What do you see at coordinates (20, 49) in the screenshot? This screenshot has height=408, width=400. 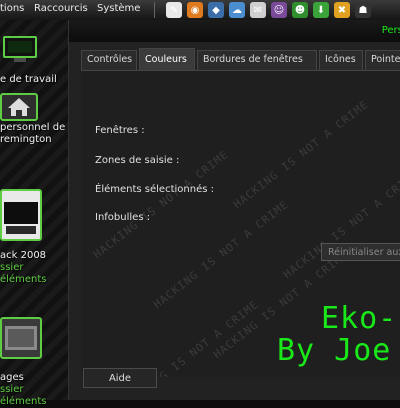 I see `computer-icon` at bounding box center [20, 49].